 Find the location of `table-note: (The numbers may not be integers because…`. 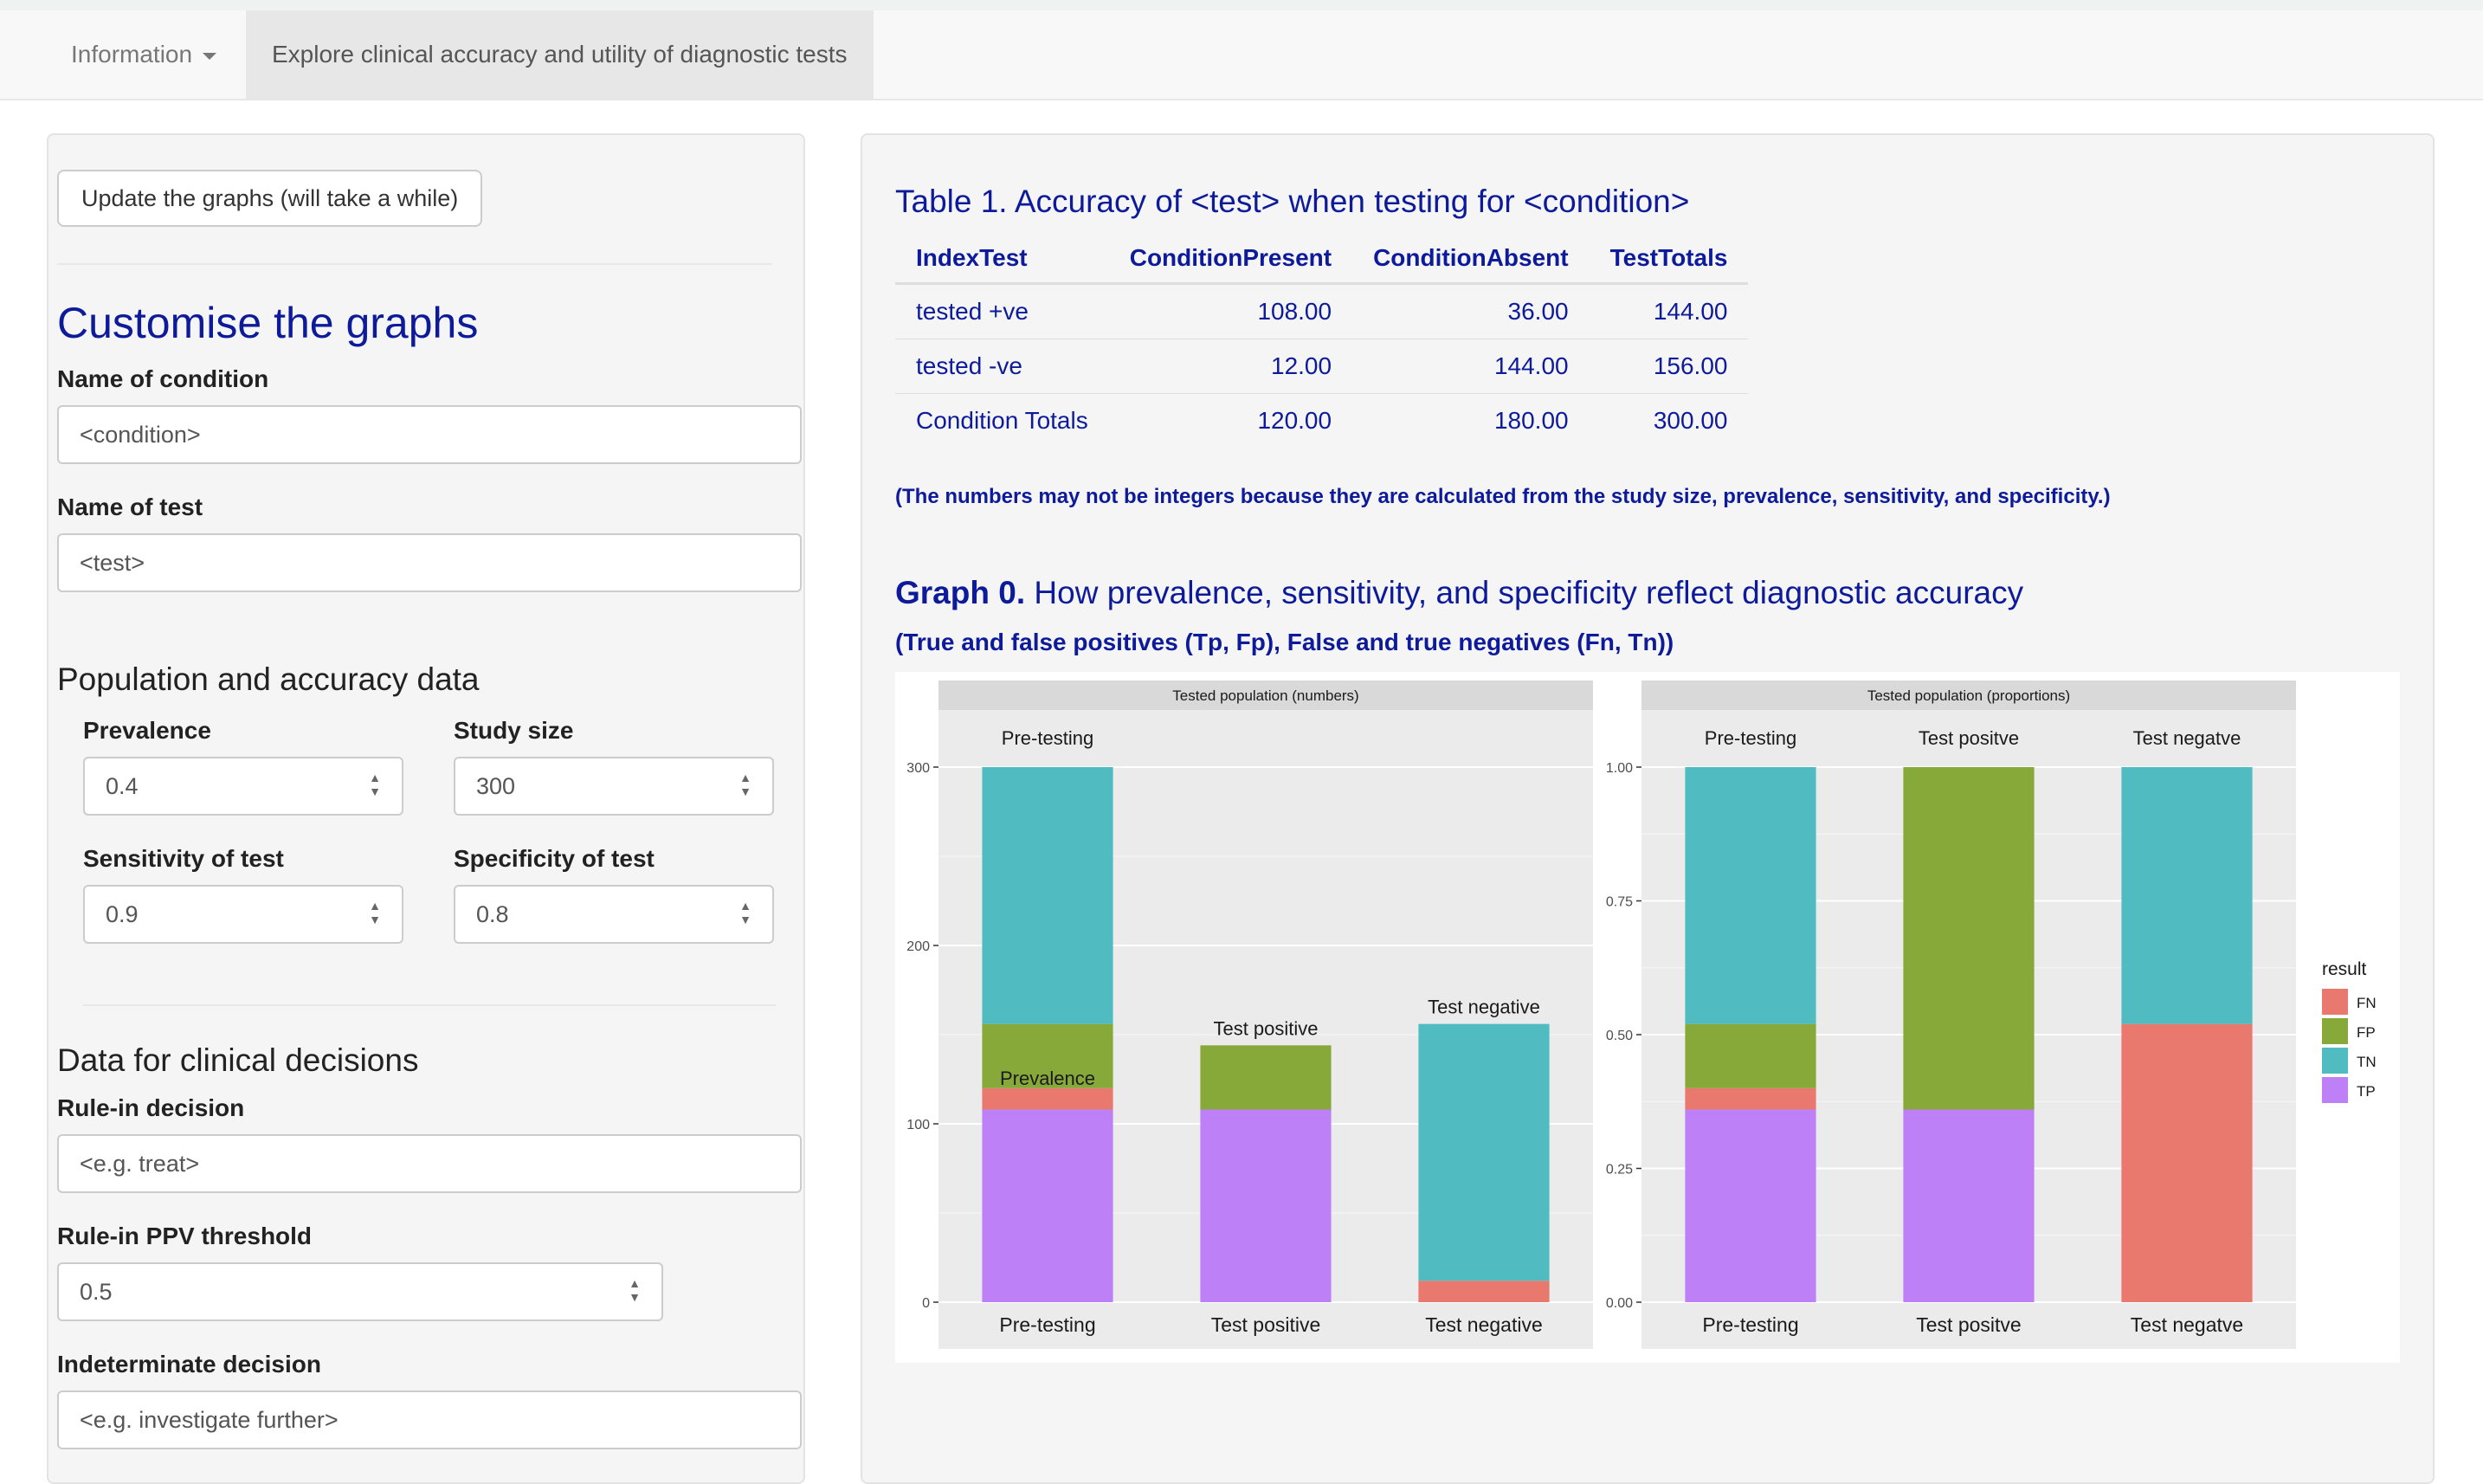

table-note: (The numbers may not be integers because… is located at coordinates (1503, 496).